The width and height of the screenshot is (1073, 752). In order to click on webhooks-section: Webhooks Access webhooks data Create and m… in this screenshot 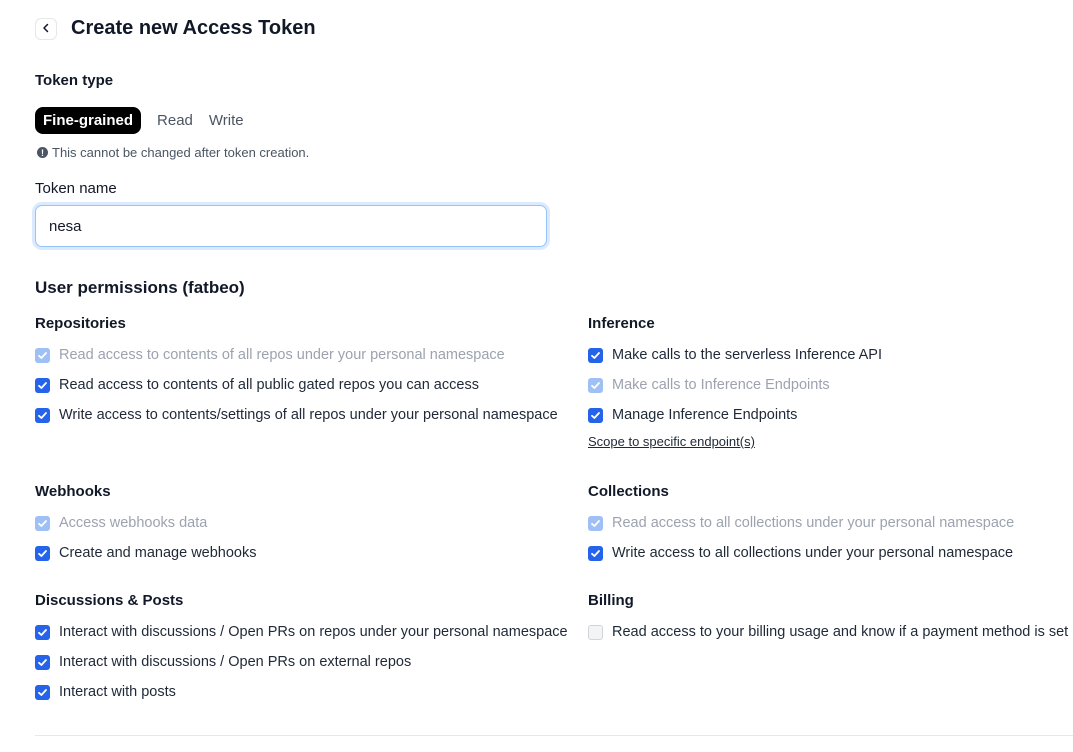, I will do `click(146, 529)`.